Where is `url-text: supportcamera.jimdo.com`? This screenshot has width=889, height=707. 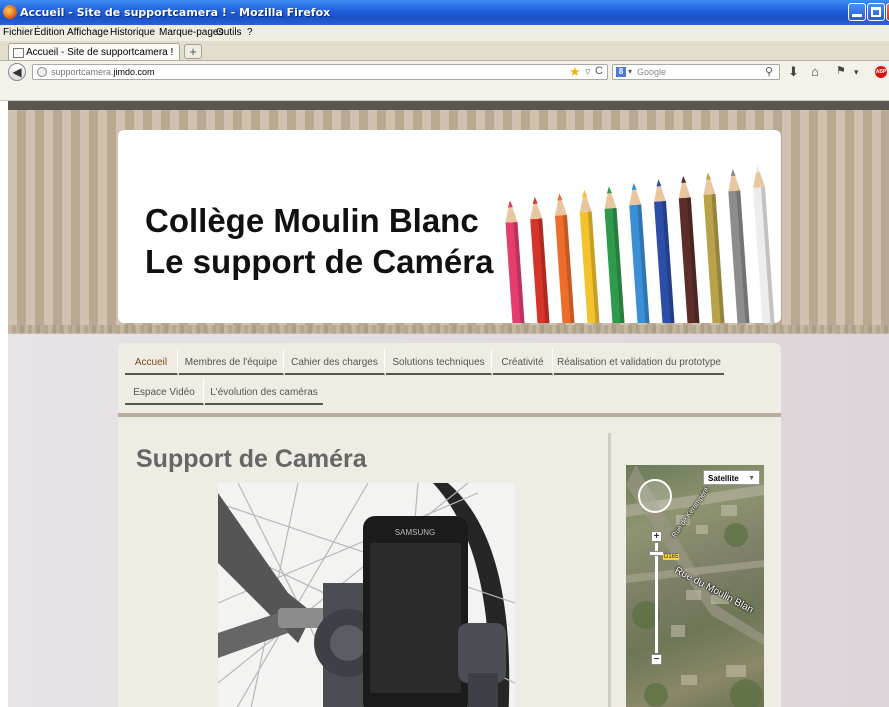
url-text: supportcamera.jimdo.com is located at coordinates (103, 72).